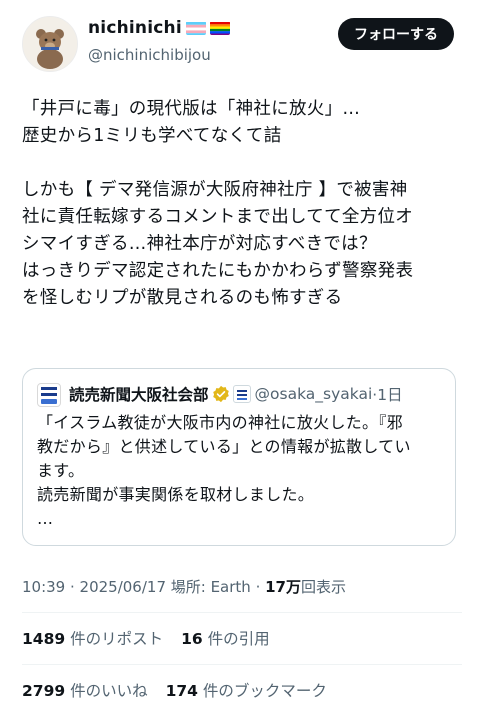 This screenshot has height=710, width=480. What do you see at coordinates (195, 28) in the screenshot?
I see `transgender-flag-icon` at bounding box center [195, 28].